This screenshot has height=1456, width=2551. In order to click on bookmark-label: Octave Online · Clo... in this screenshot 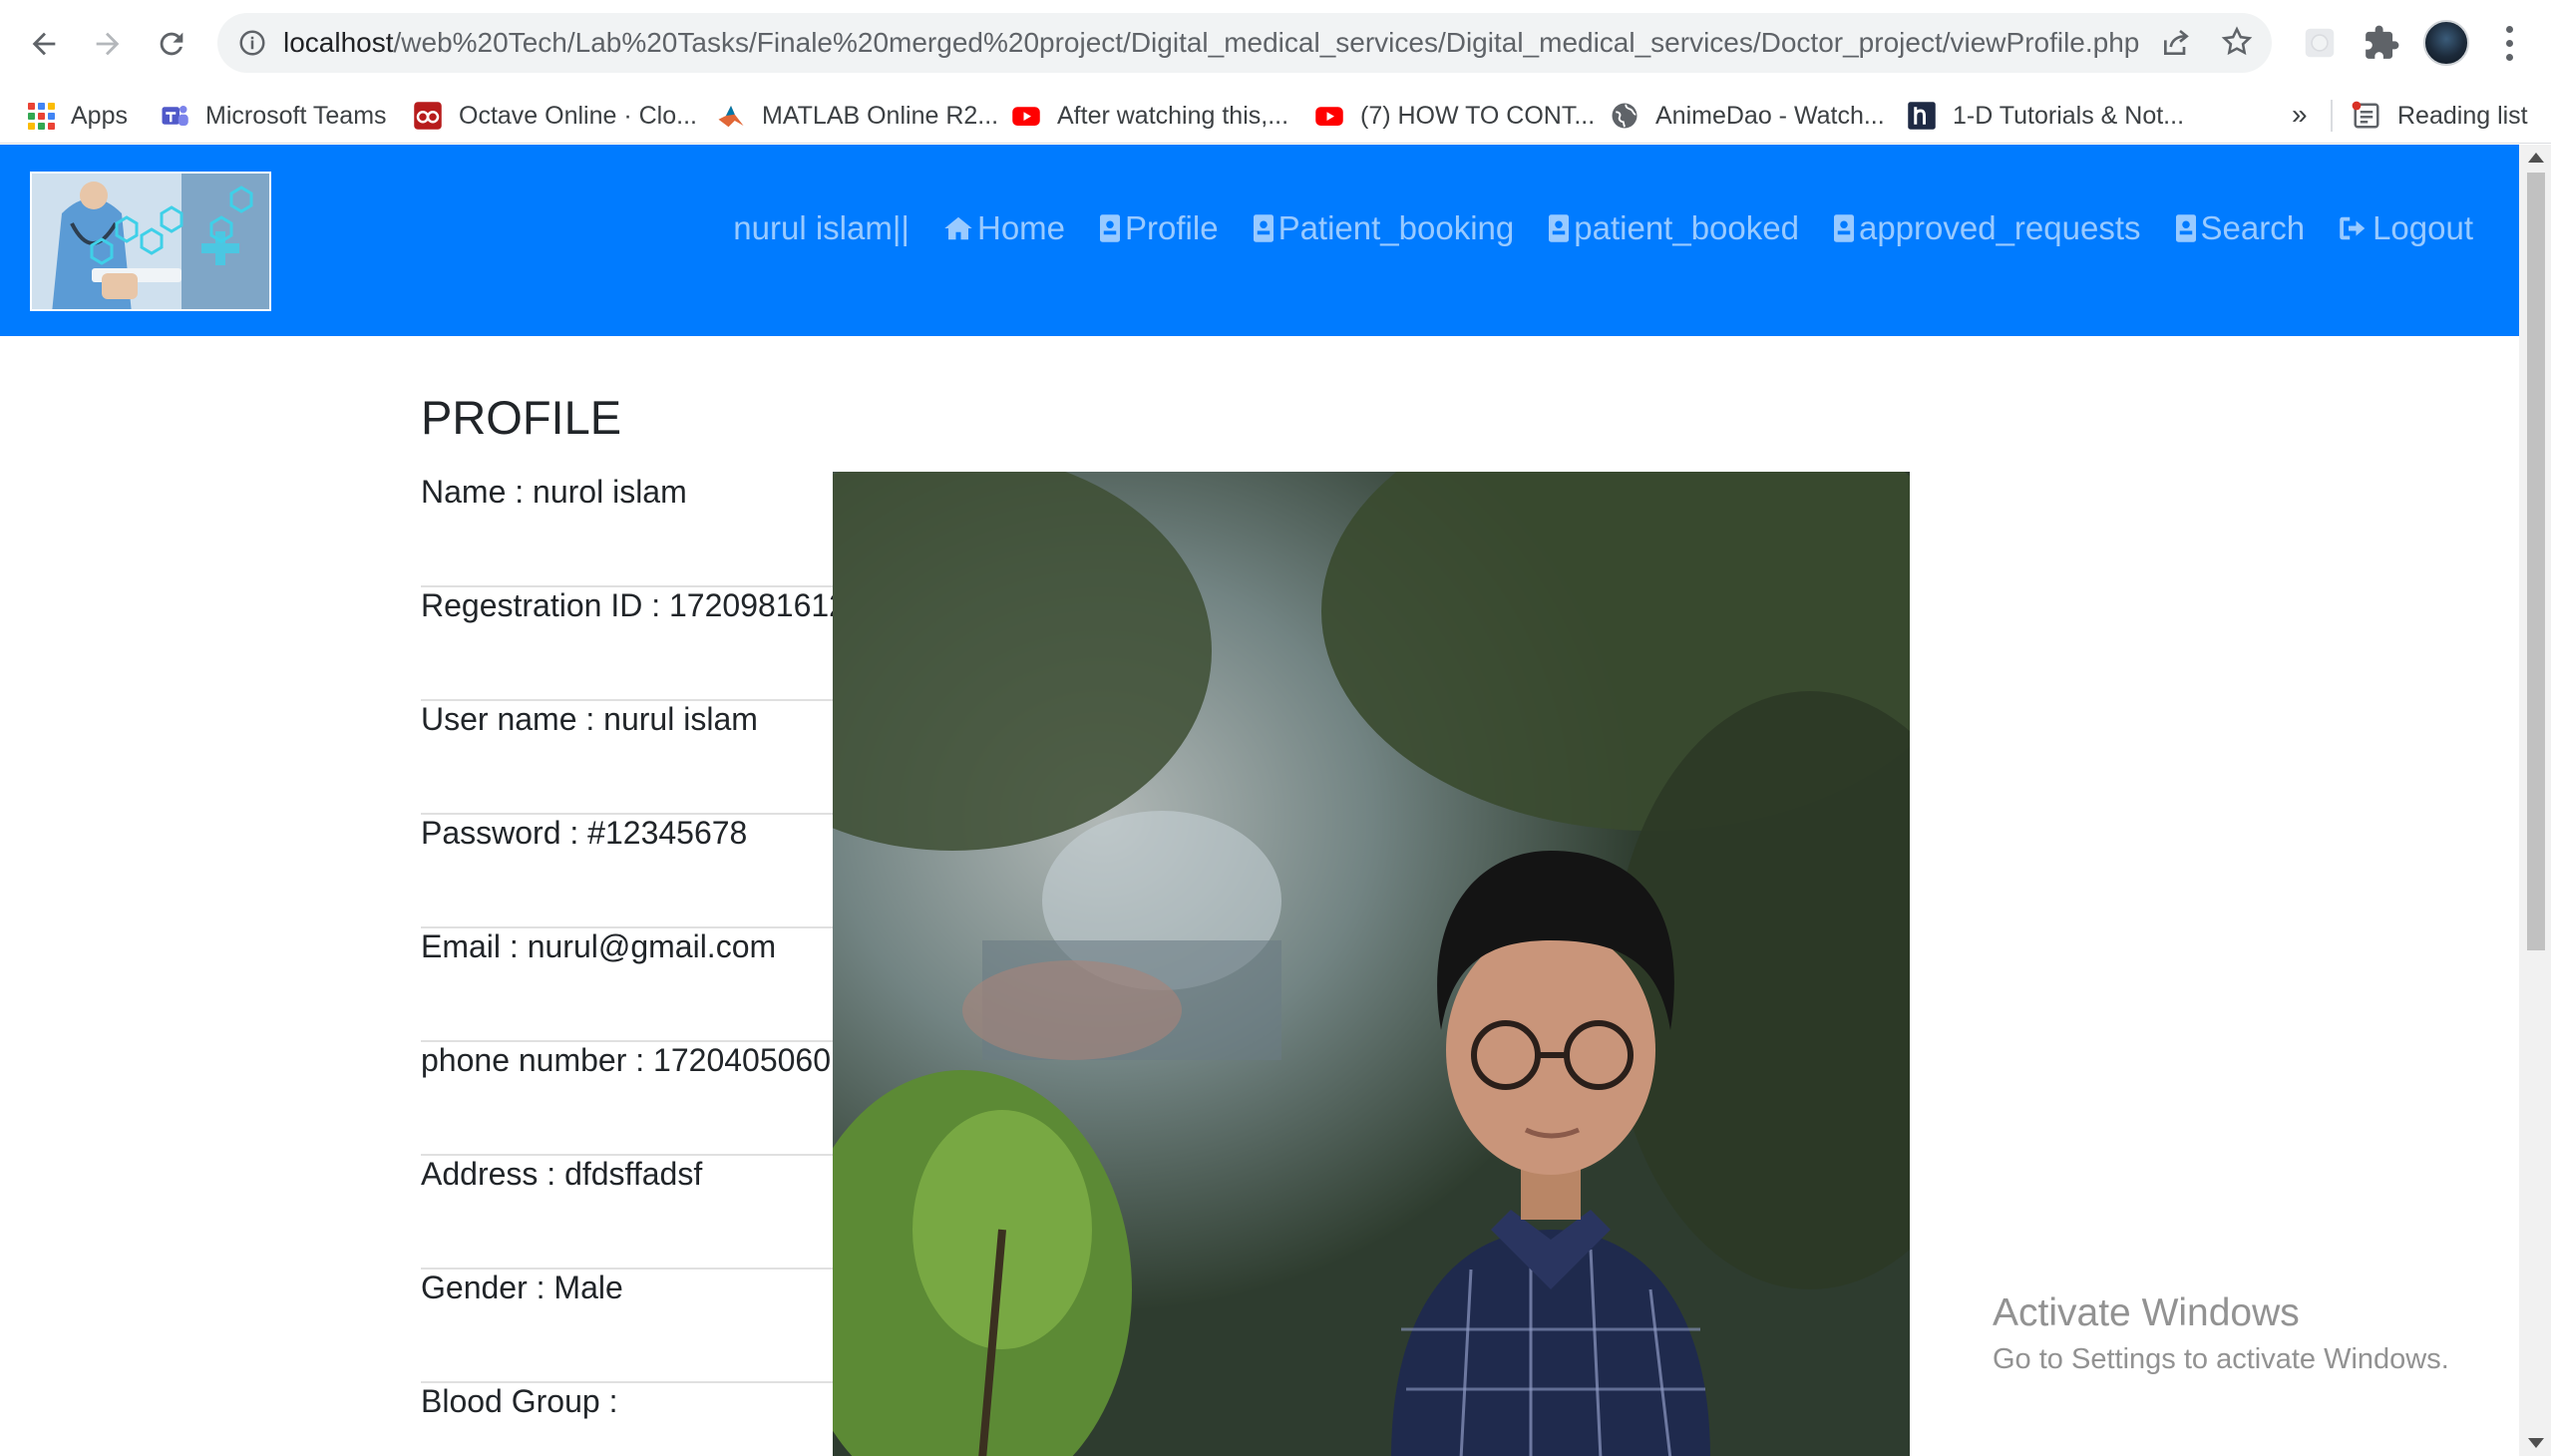, I will do `click(578, 115)`.